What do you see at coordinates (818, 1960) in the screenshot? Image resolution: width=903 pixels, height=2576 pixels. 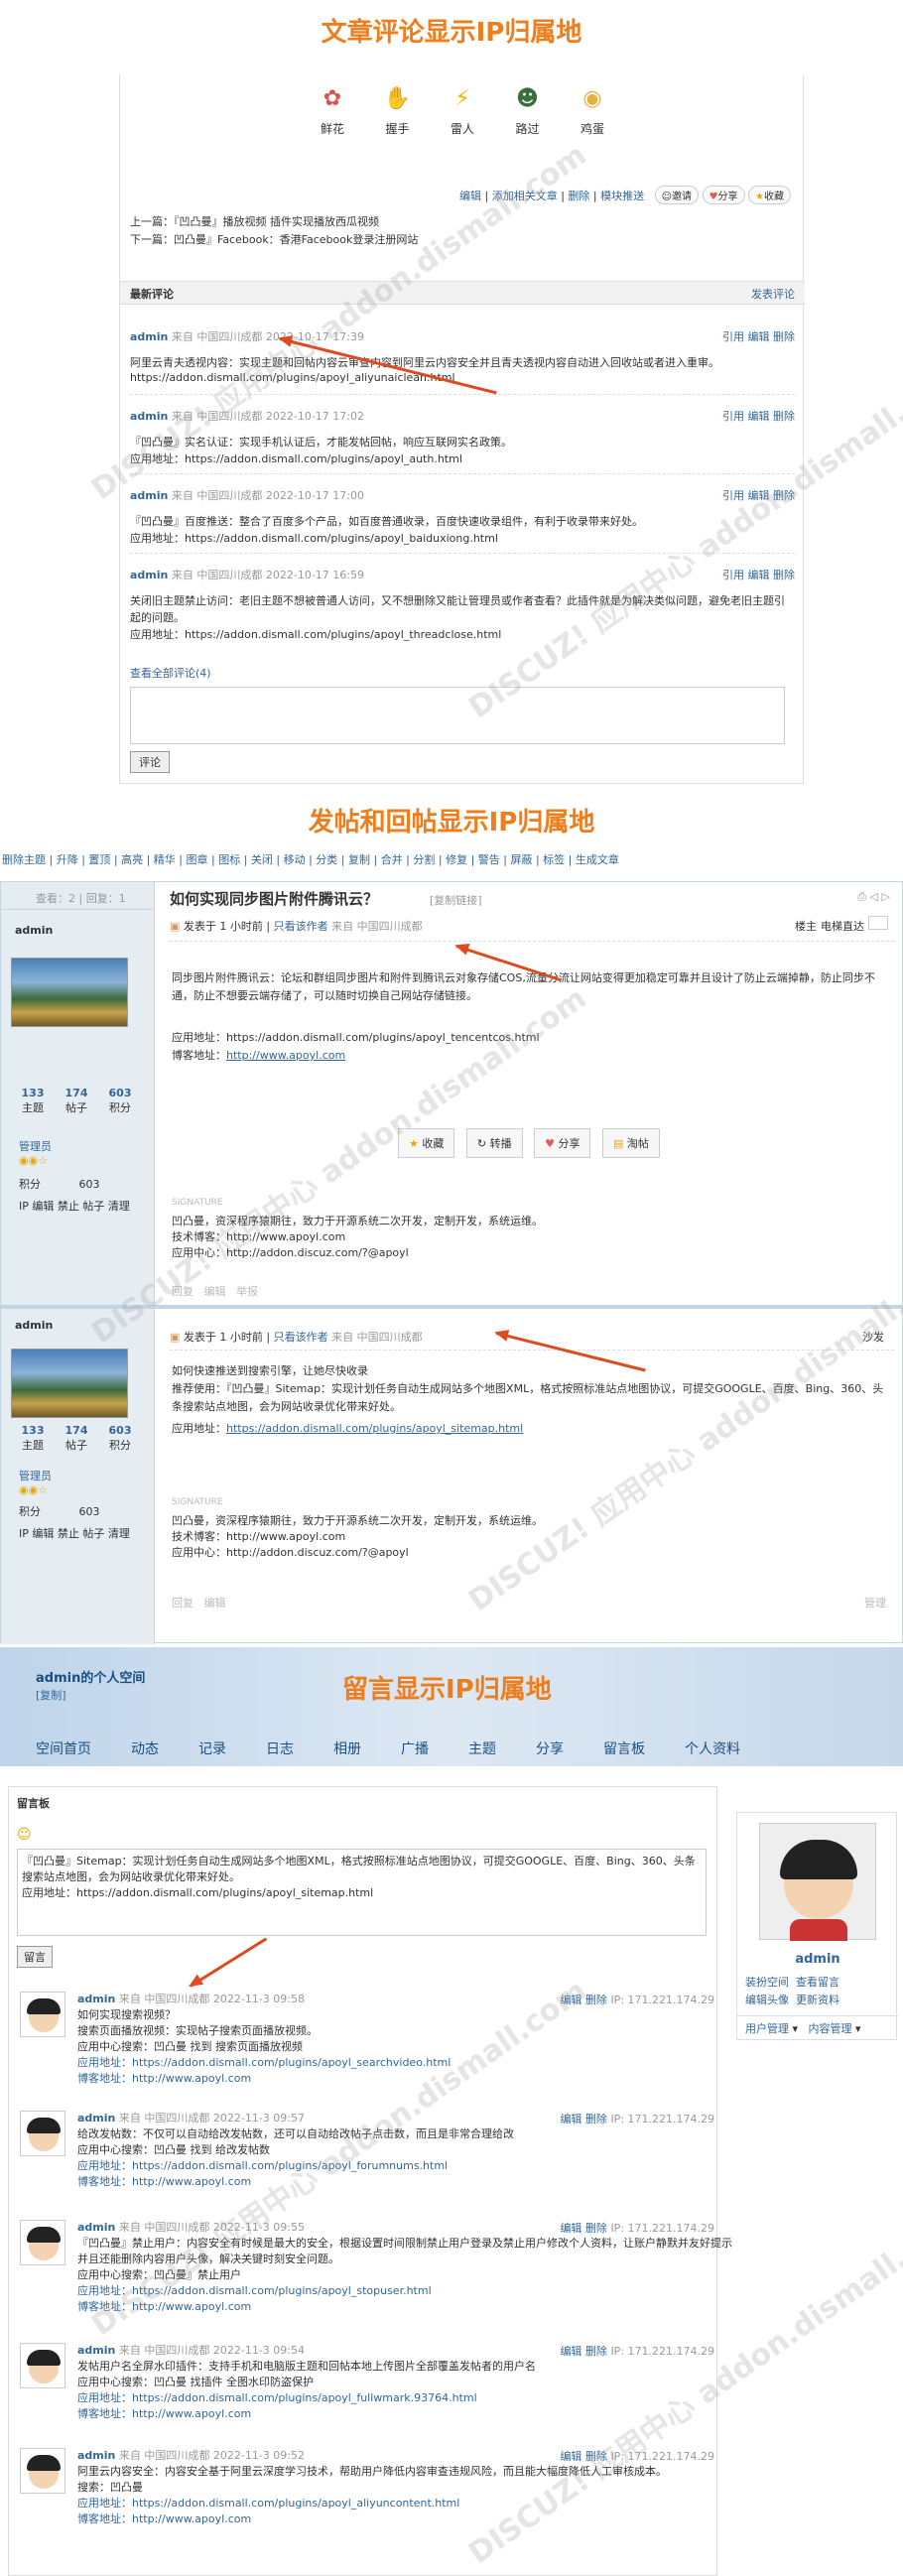 I see `profile-name: admin` at bounding box center [818, 1960].